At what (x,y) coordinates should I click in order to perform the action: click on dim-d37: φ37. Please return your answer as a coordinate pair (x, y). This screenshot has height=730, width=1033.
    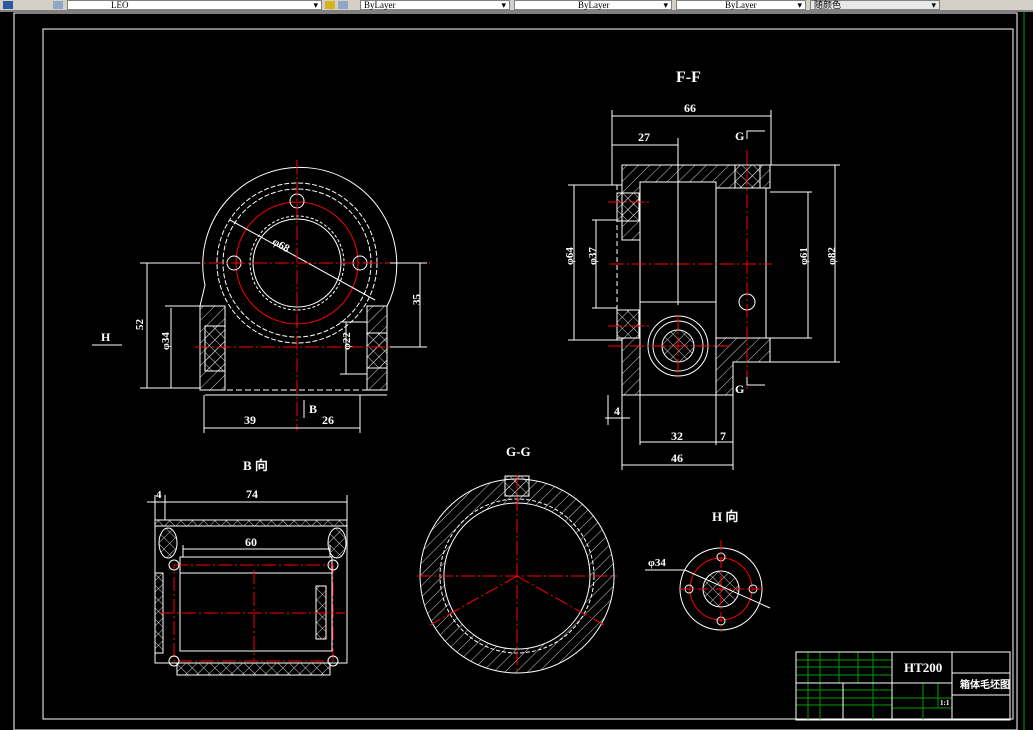
    Looking at the image, I should click on (593, 256).